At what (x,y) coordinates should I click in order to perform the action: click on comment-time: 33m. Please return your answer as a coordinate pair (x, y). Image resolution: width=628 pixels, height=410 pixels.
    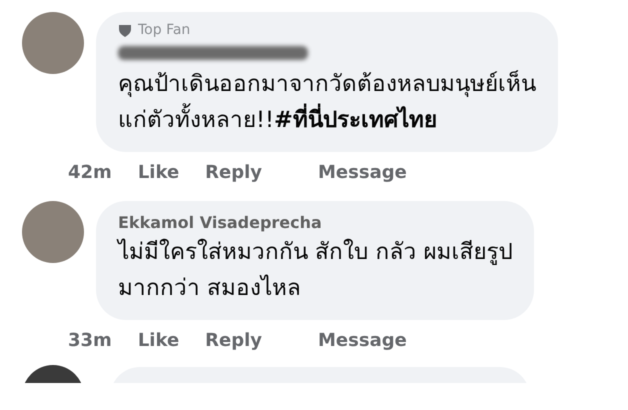
    Looking at the image, I should click on (90, 340).